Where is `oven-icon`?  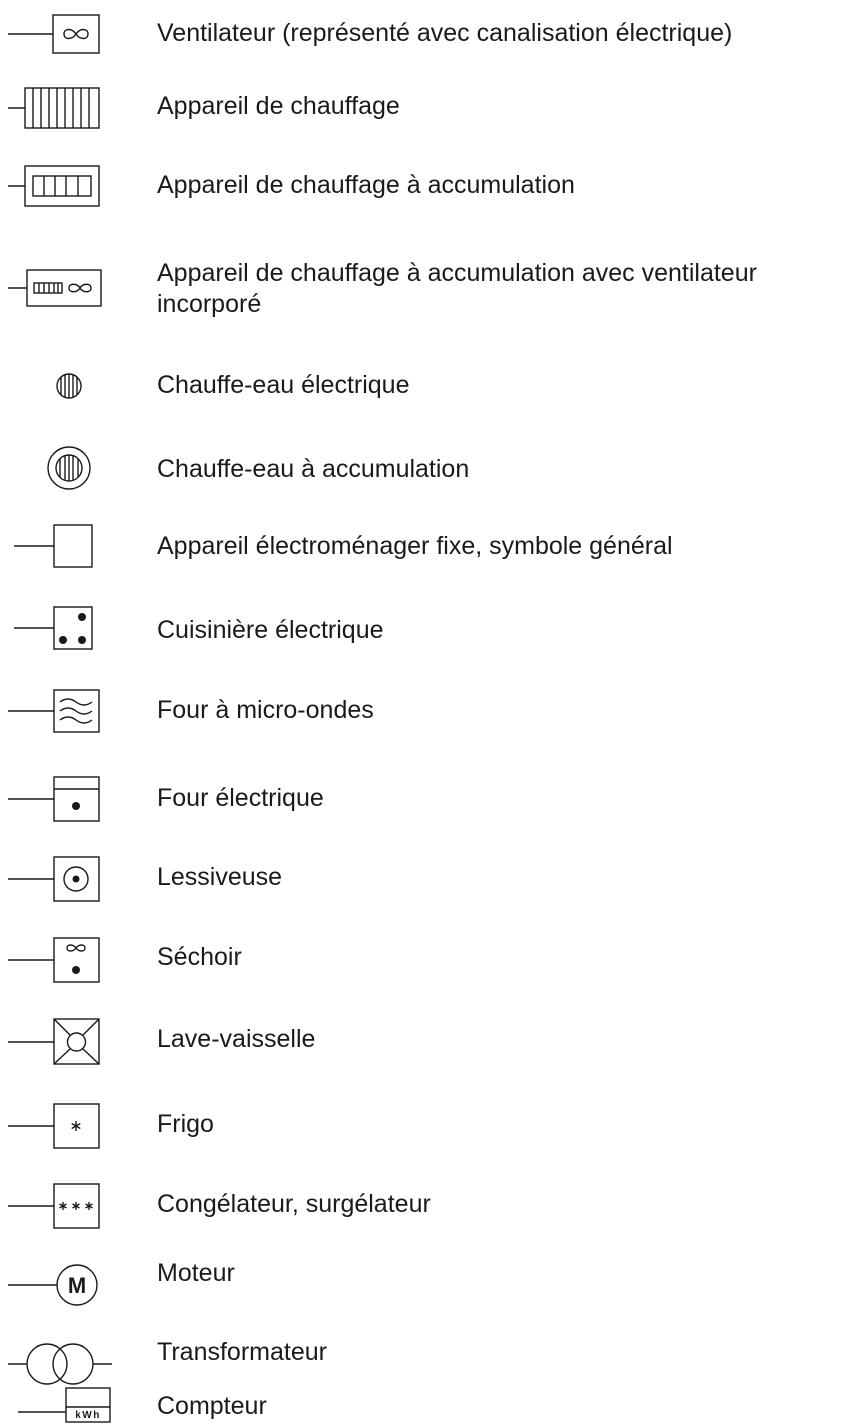 oven-icon is located at coordinates (54, 799).